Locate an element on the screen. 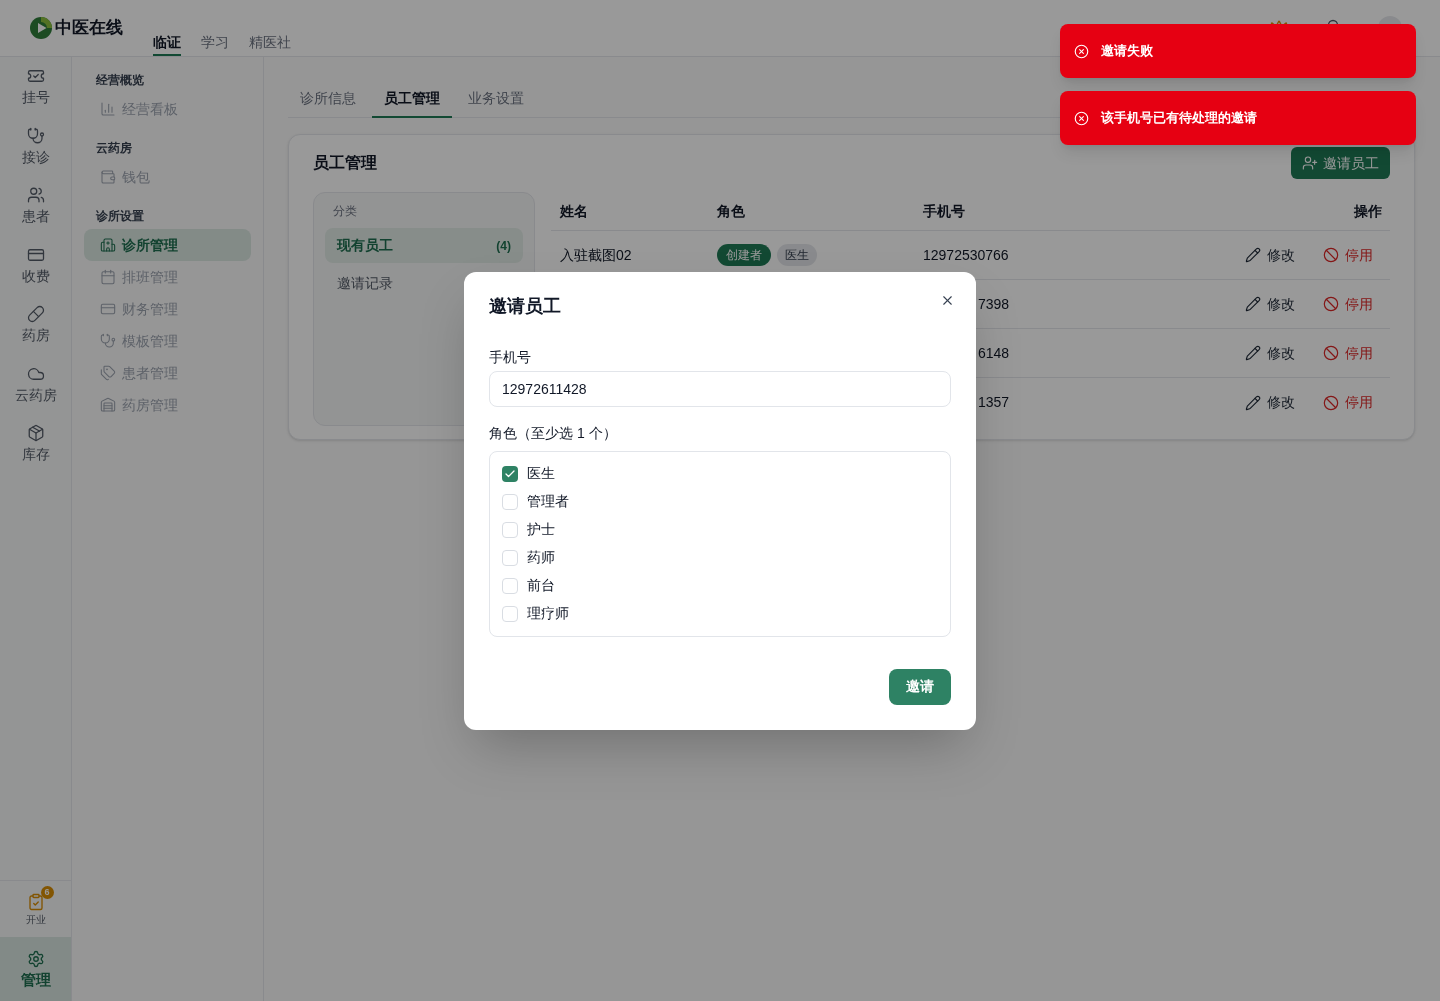 The width and height of the screenshot is (1440, 1001). role-tag: 医生 is located at coordinates (797, 255).